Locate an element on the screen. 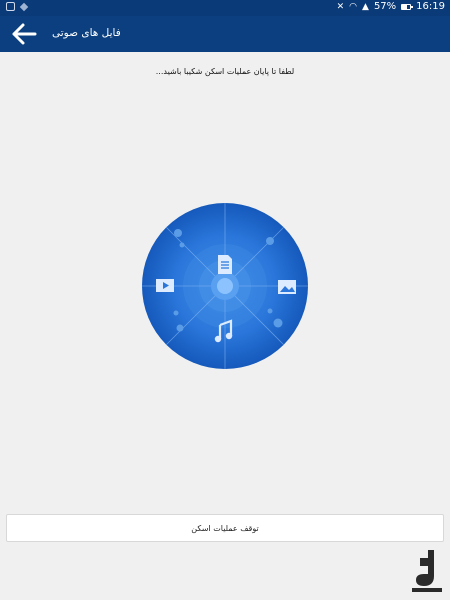 The width and height of the screenshot is (450, 600). battery-icon is located at coordinates (407, 6).